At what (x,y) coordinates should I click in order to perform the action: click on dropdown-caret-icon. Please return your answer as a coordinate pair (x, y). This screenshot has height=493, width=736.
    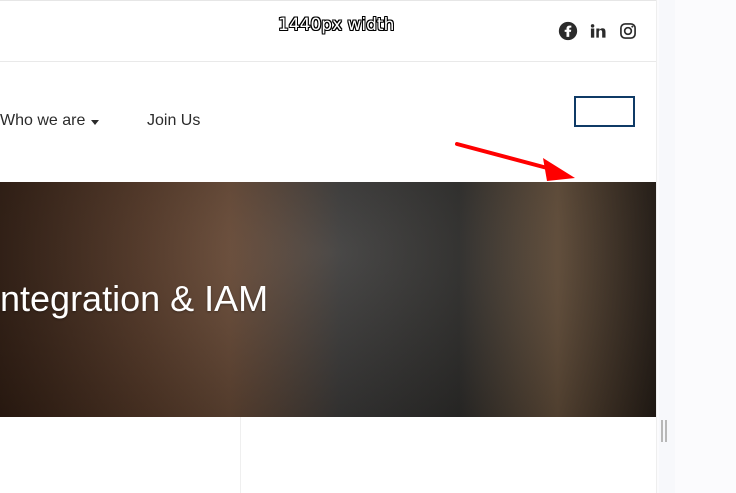
    Looking at the image, I should click on (95, 122).